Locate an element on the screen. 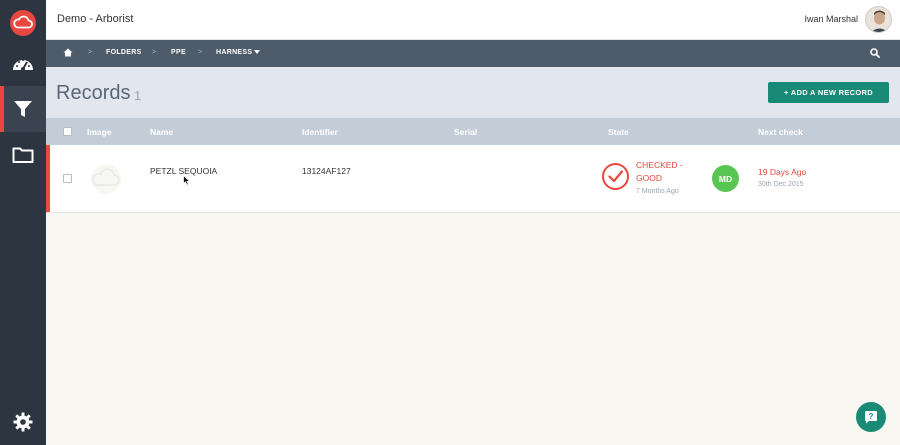 This screenshot has width=900, height=445. avatar-image is located at coordinates (878, 19).